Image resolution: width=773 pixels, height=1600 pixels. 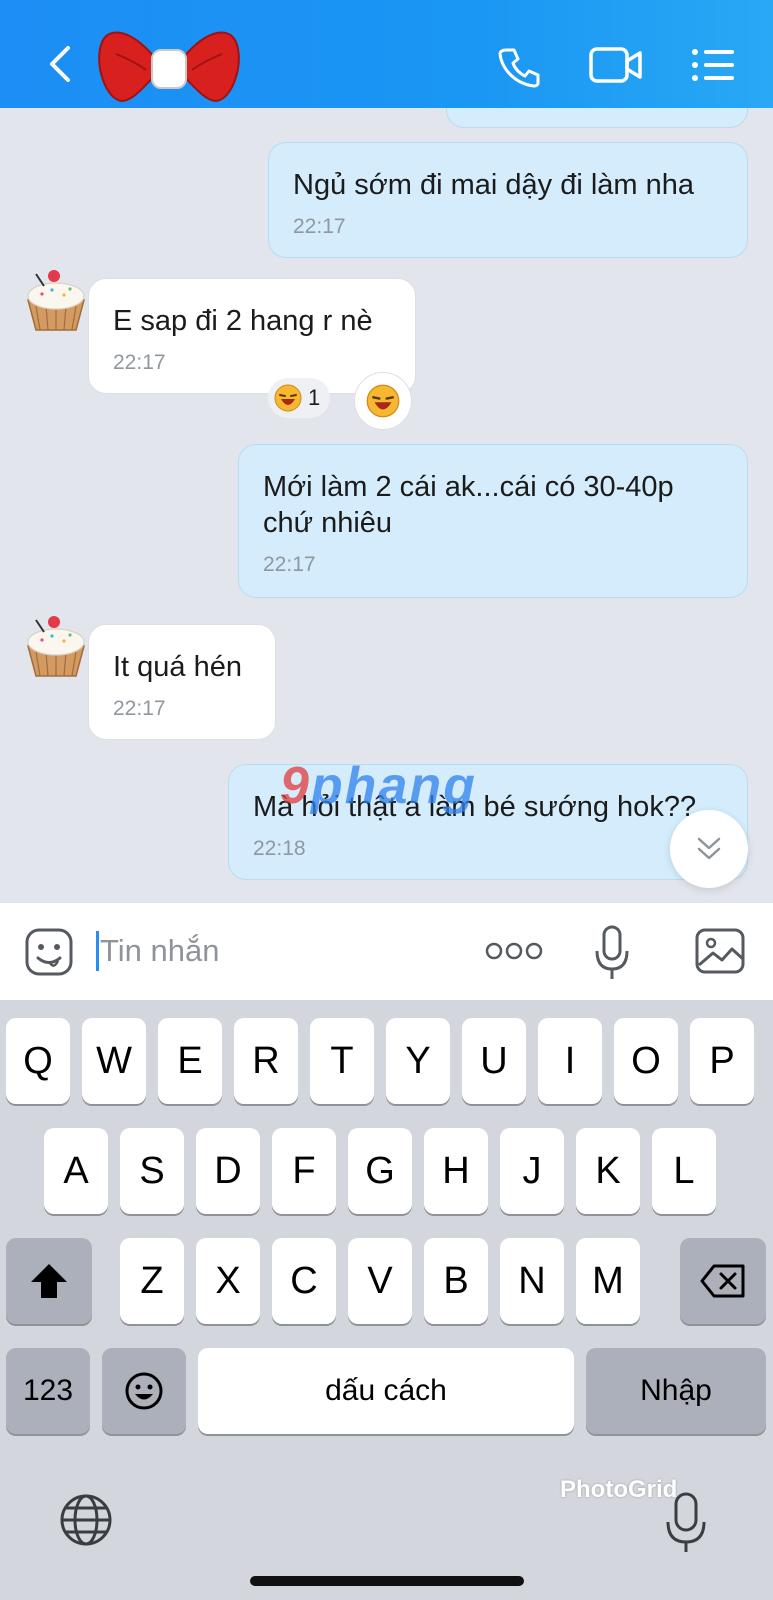 I want to click on call-button, so click(x=520, y=66).